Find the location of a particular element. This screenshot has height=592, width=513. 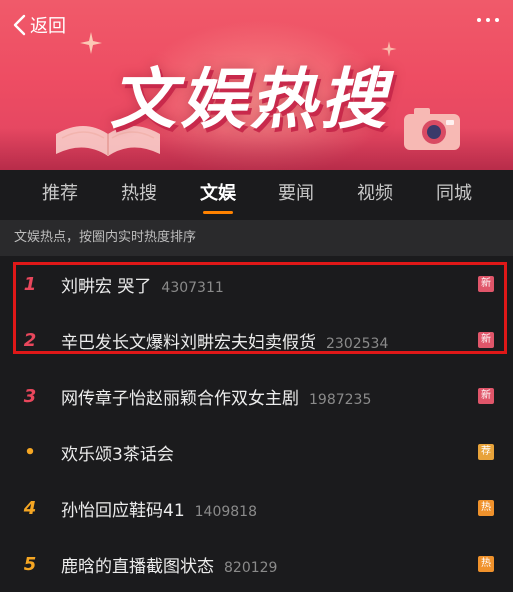

tab-hot-search: 热搜 is located at coordinates (139, 195).